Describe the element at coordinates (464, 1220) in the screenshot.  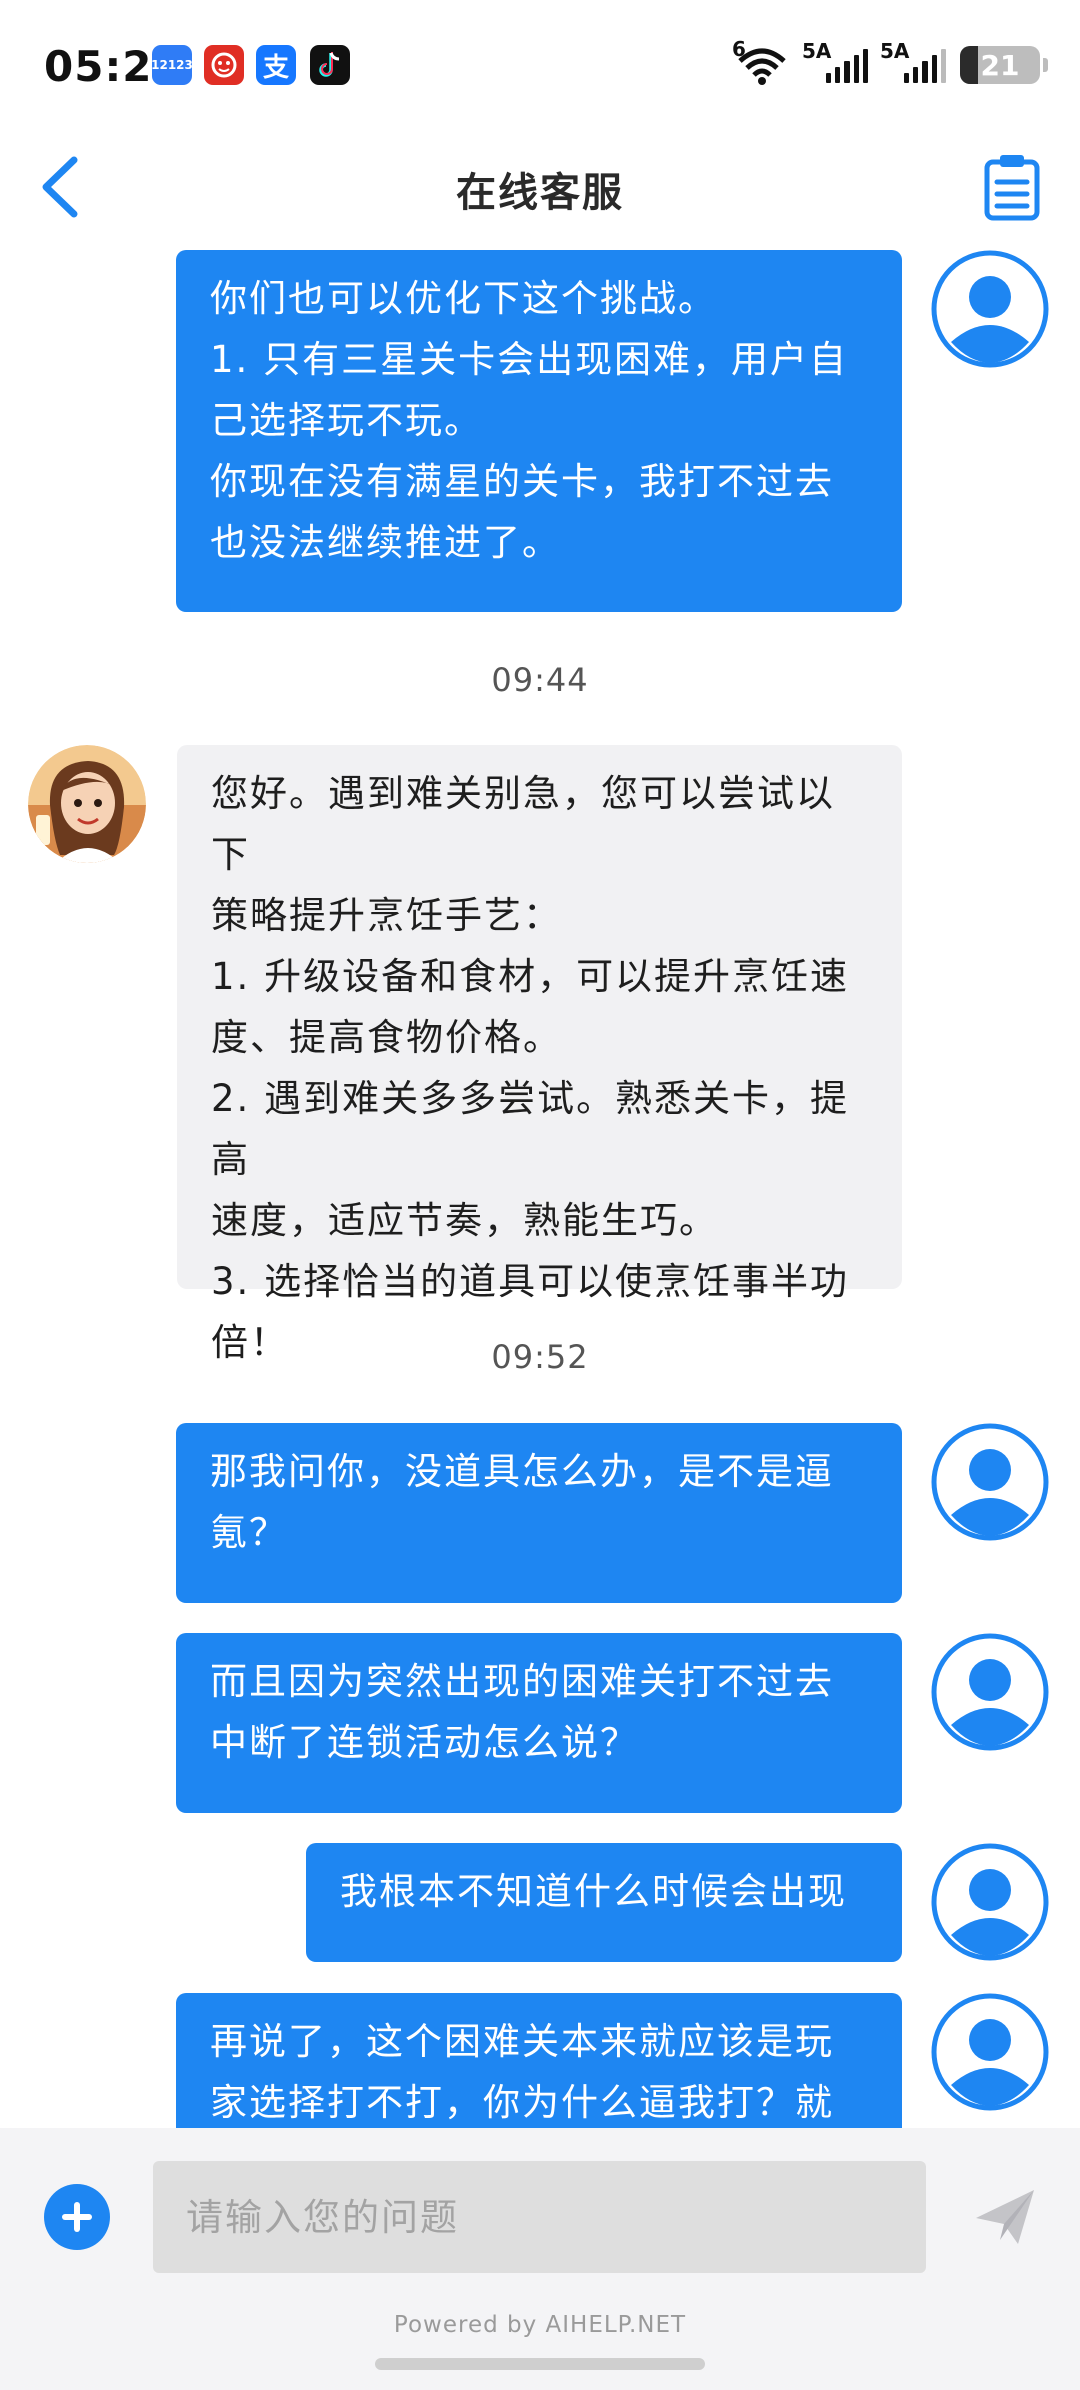
I see `message-line: 速度，适应节奏，熟能生巧。` at that location.